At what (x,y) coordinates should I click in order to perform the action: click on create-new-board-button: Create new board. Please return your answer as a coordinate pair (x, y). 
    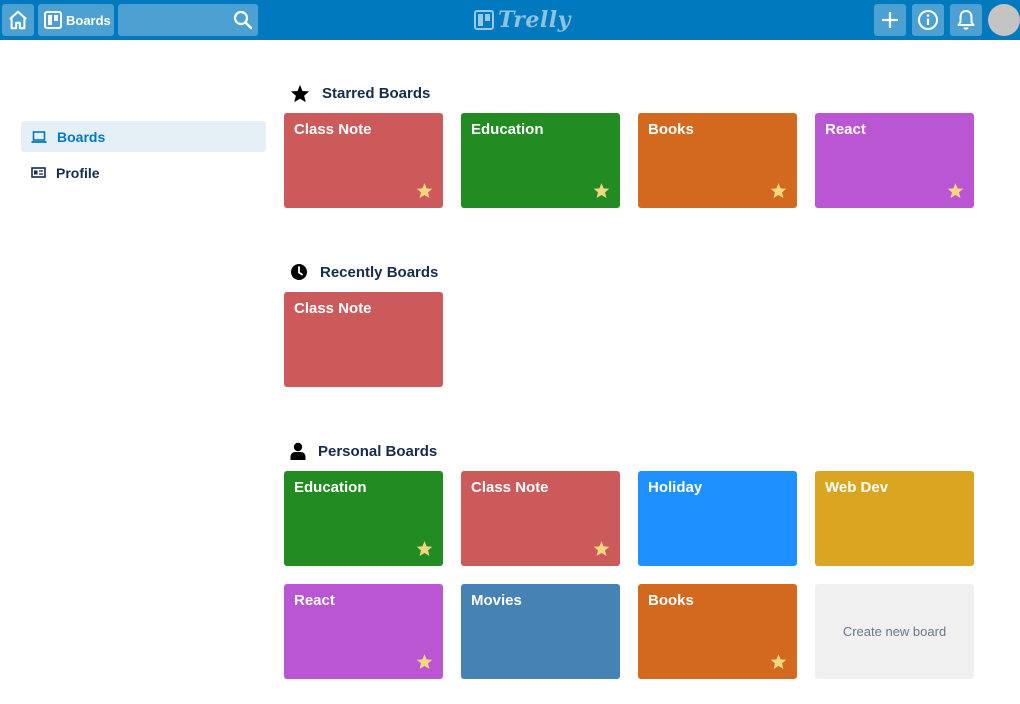
    Looking at the image, I should click on (894, 631).